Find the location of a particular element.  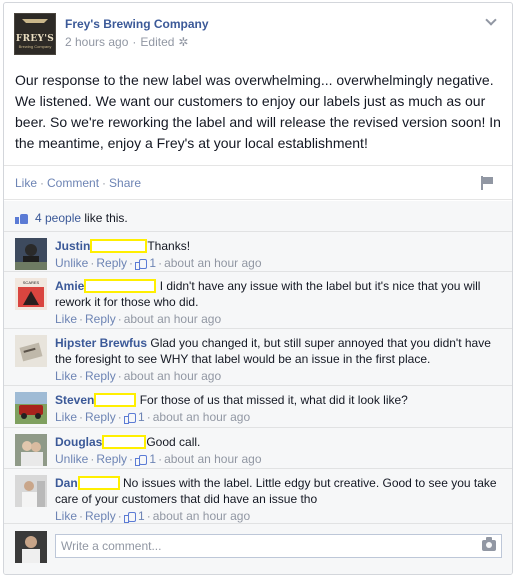

flag-icon is located at coordinates (487, 183).